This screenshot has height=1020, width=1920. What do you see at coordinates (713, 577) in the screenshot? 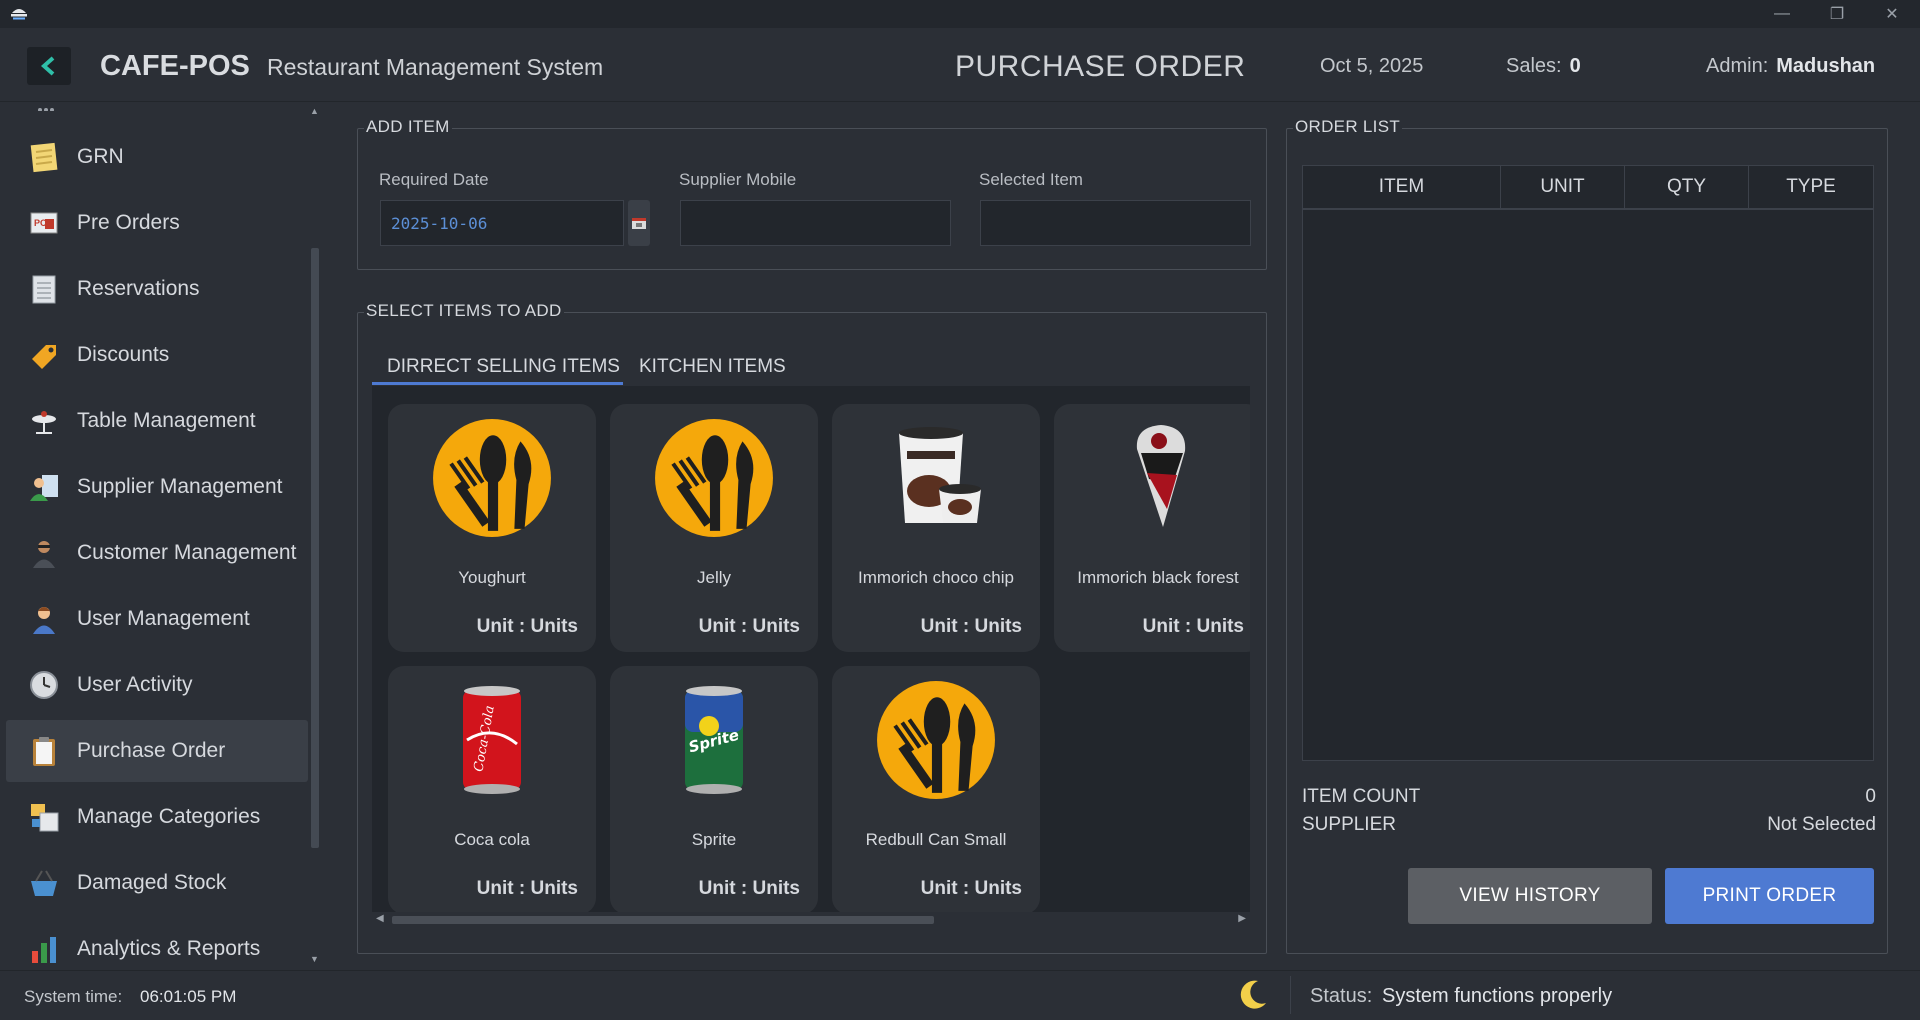
I see `item-name: Jelly` at bounding box center [713, 577].